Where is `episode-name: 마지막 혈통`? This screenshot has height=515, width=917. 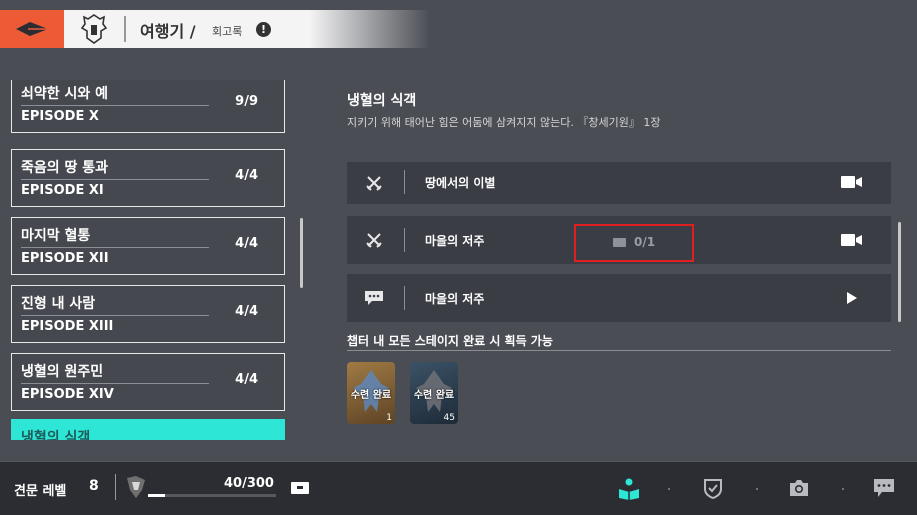 episode-name: 마지막 혈통 is located at coordinates (56, 236).